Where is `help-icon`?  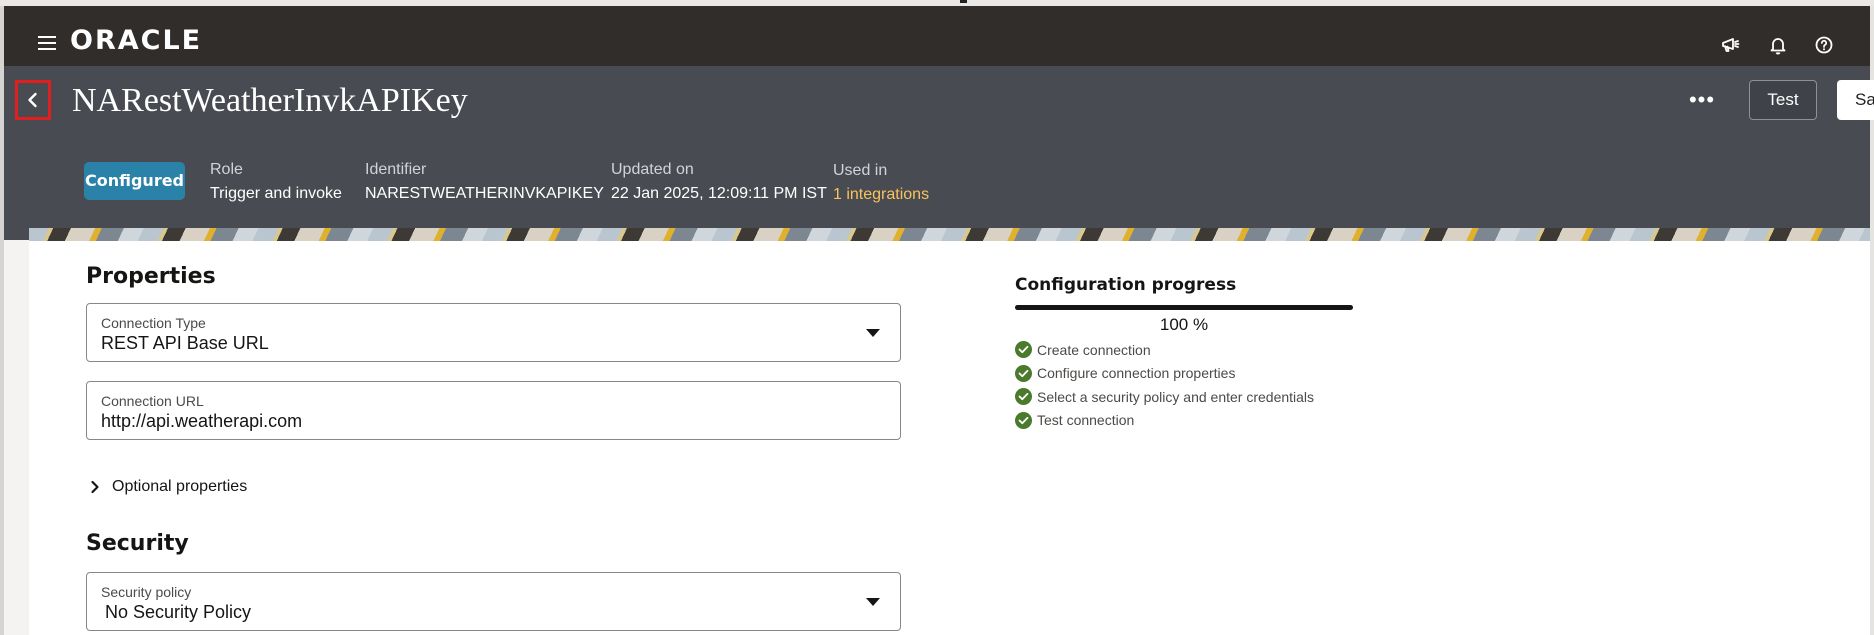
help-icon is located at coordinates (1824, 45).